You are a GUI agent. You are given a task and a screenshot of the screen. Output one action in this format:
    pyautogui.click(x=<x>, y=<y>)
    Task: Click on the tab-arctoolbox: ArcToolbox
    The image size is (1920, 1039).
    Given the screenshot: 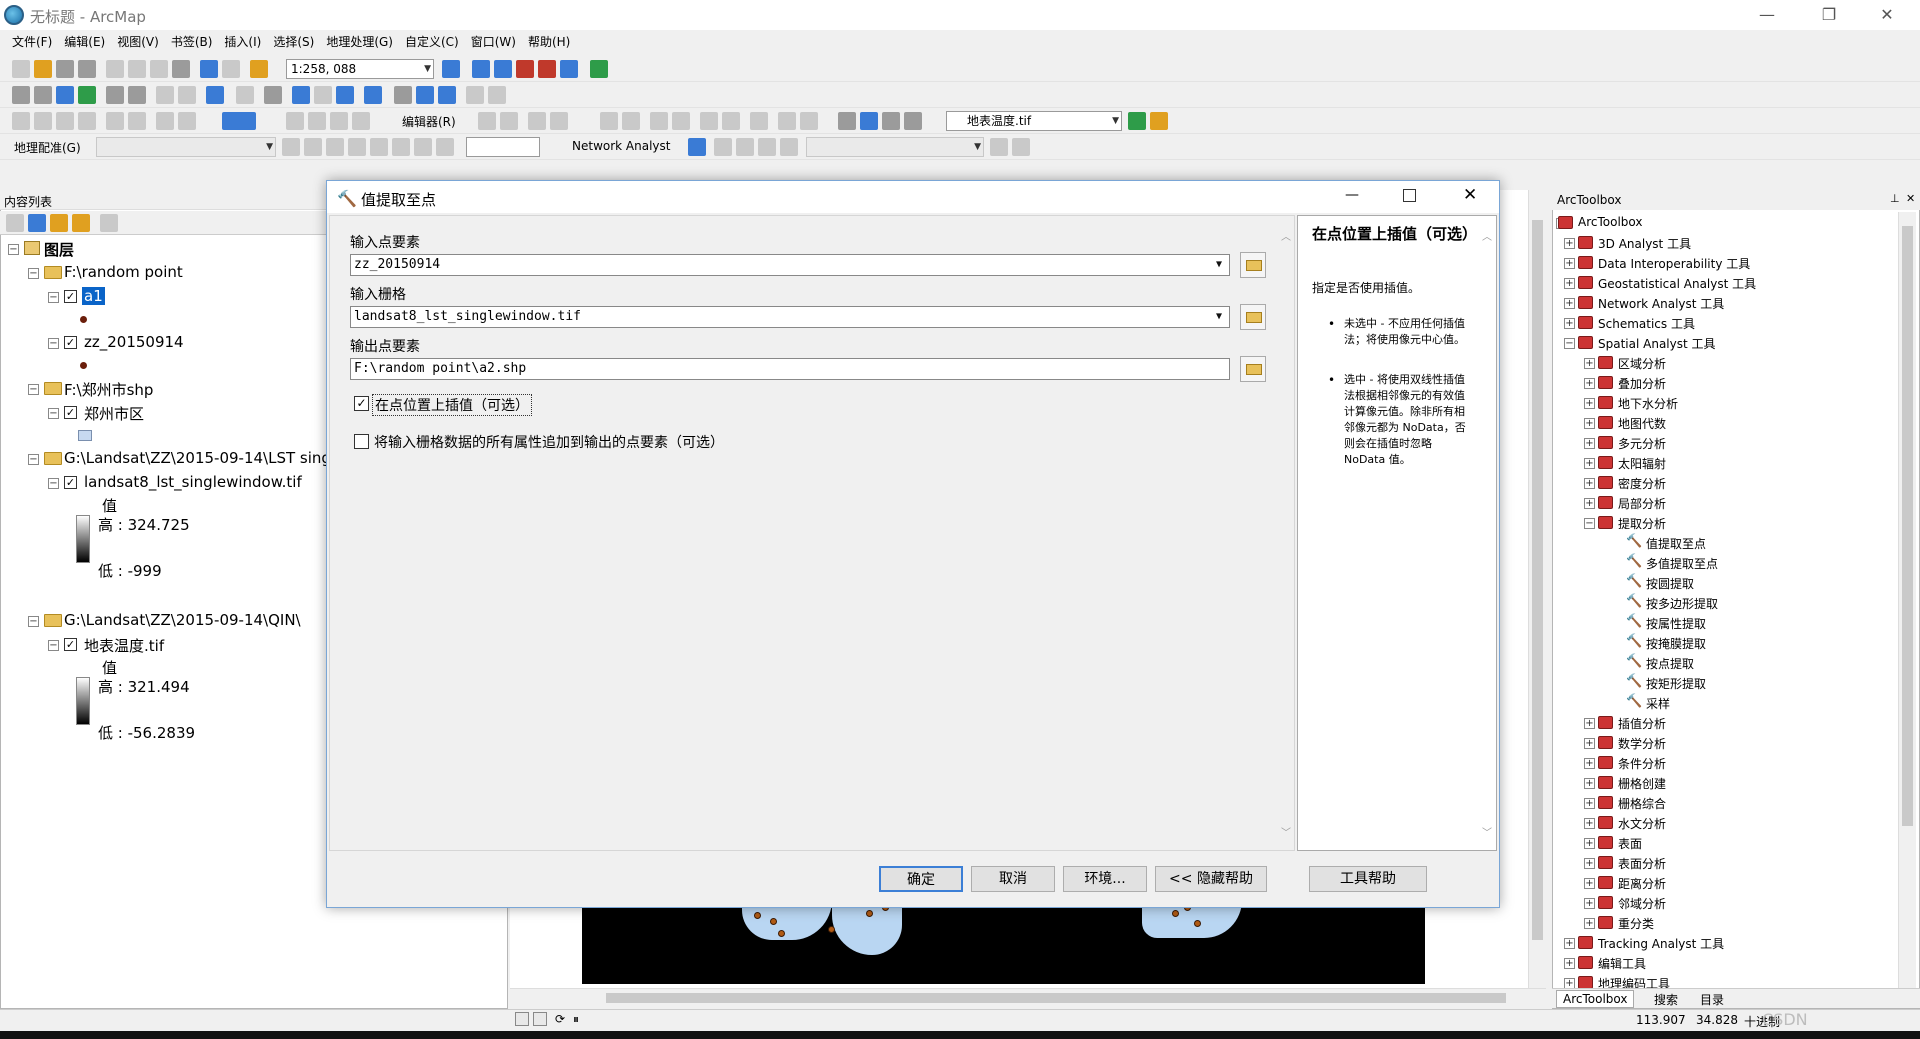 What is the action you would take?
    pyautogui.click(x=1595, y=999)
    